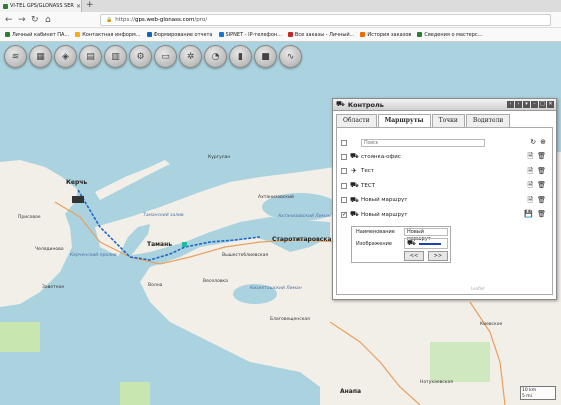 This screenshot has height=405, width=561. What do you see at coordinates (423, 142) in the screenshot?
I see `search-input` at bounding box center [423, 142].